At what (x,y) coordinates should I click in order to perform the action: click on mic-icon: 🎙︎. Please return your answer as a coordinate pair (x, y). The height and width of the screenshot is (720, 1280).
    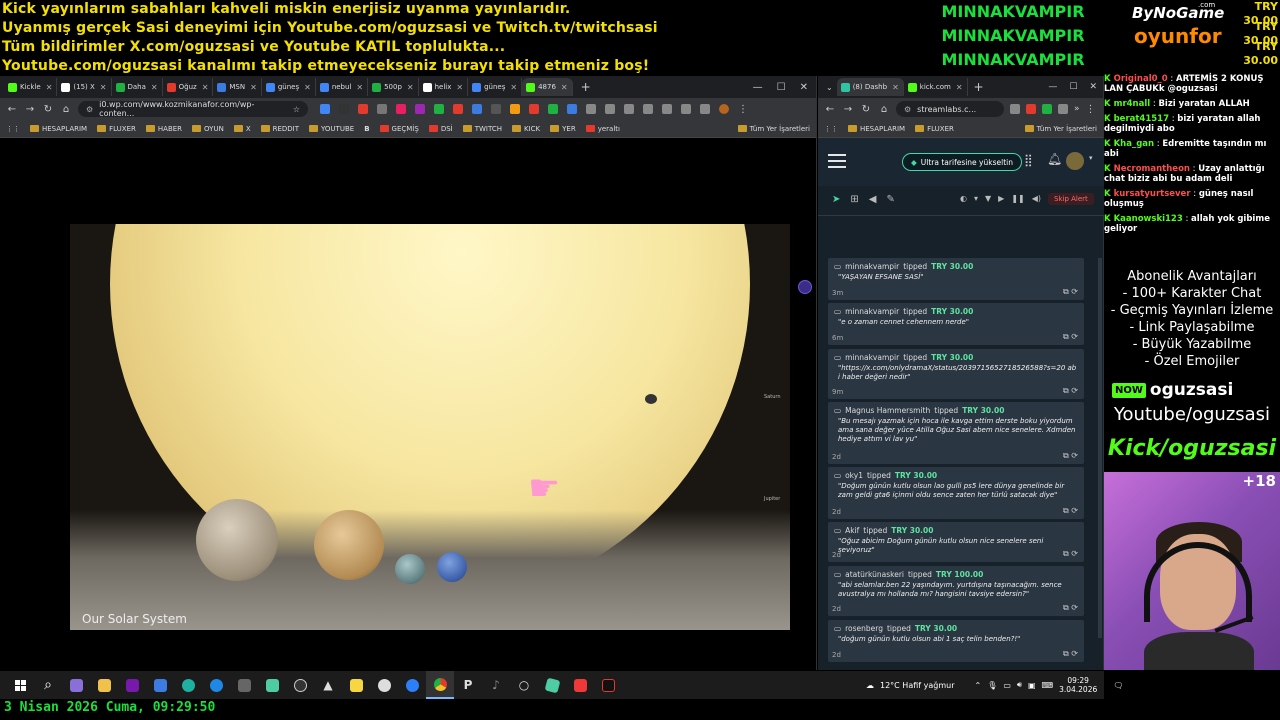
    Looking at the image, I should click on (992, 685).